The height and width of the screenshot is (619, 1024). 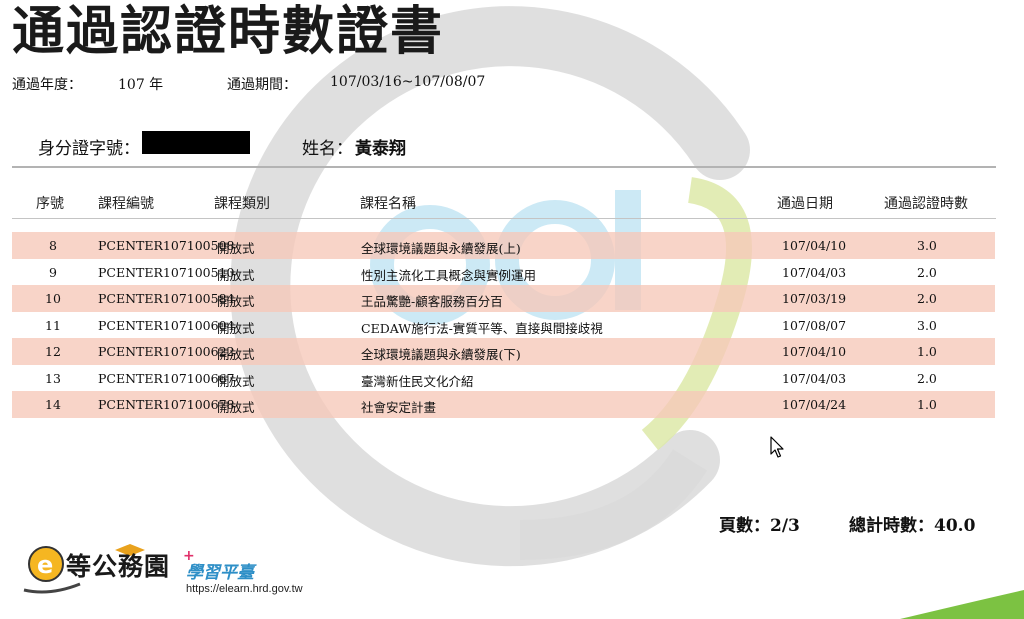 What do you see at coordinates (926, 204) in the screenshot?
I see `col-header-hours: 通過認證時數` at bounding box center [926, 204].